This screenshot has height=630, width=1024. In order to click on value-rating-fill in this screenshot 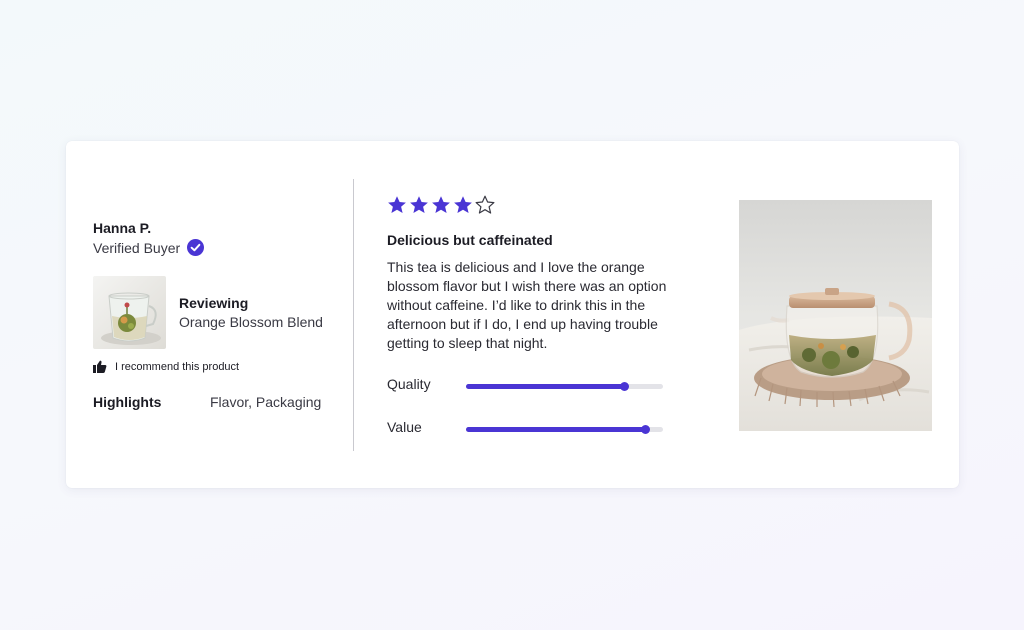, I will do `click(556, 429)`.